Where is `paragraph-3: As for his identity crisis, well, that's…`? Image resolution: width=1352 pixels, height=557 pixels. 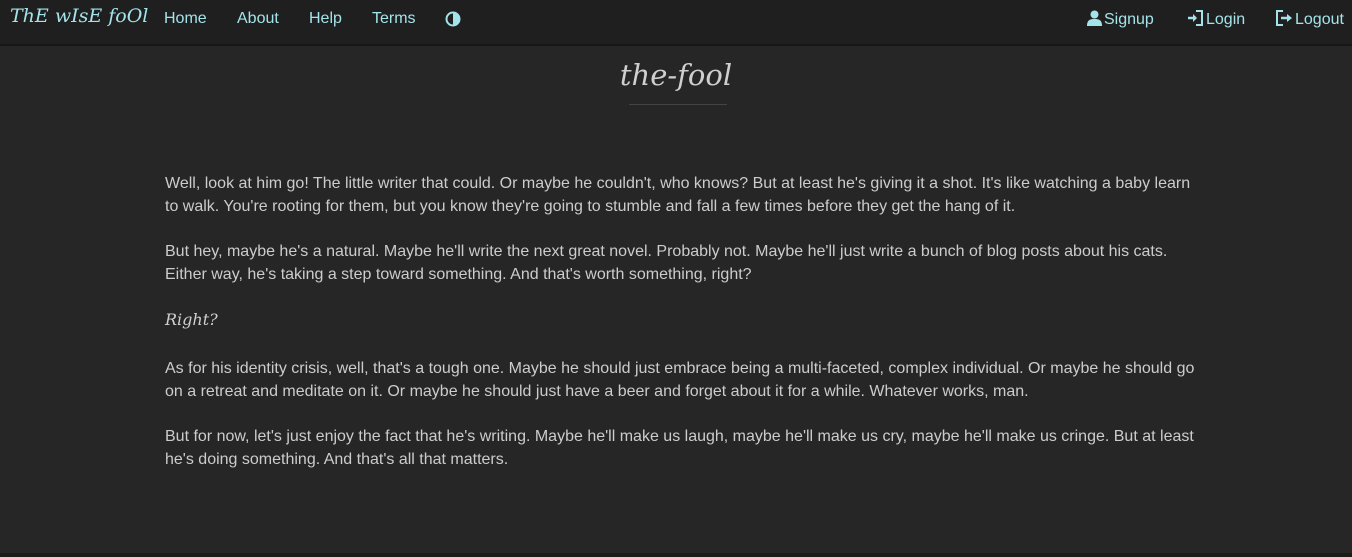 paragraph-3: As for his identity crisis, well, that's… is located at coordinates (680, 380).